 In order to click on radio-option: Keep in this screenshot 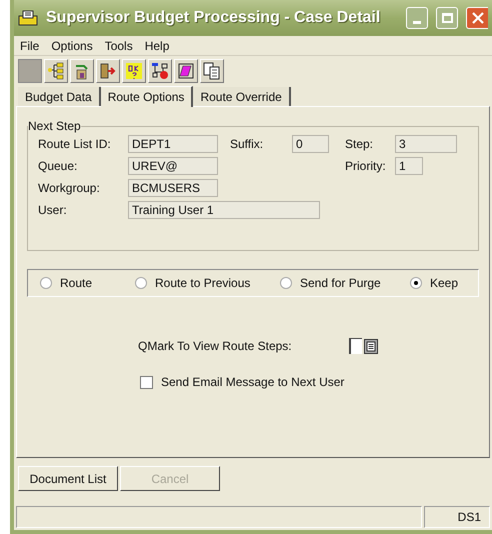, I will do `click(434, 283)`.